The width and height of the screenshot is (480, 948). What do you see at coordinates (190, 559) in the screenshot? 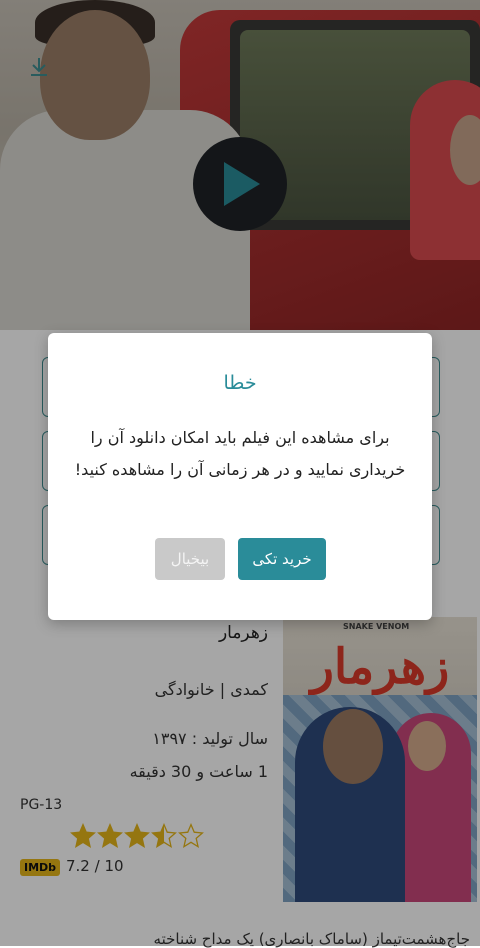
I see `cancel-button: بیخیال` at bounding box center [190, 559].